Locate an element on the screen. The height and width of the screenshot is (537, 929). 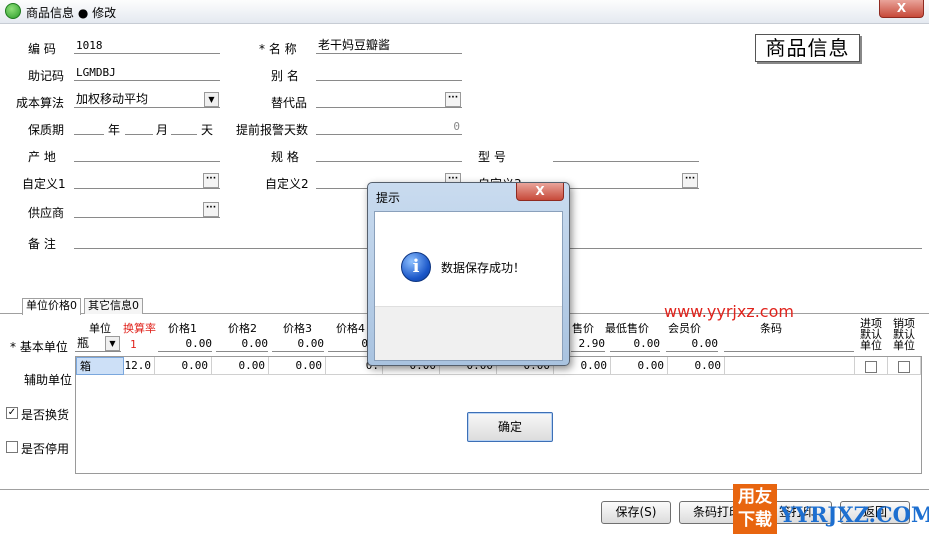
col-rate: 换算率 is located at coordinates (139, 328).